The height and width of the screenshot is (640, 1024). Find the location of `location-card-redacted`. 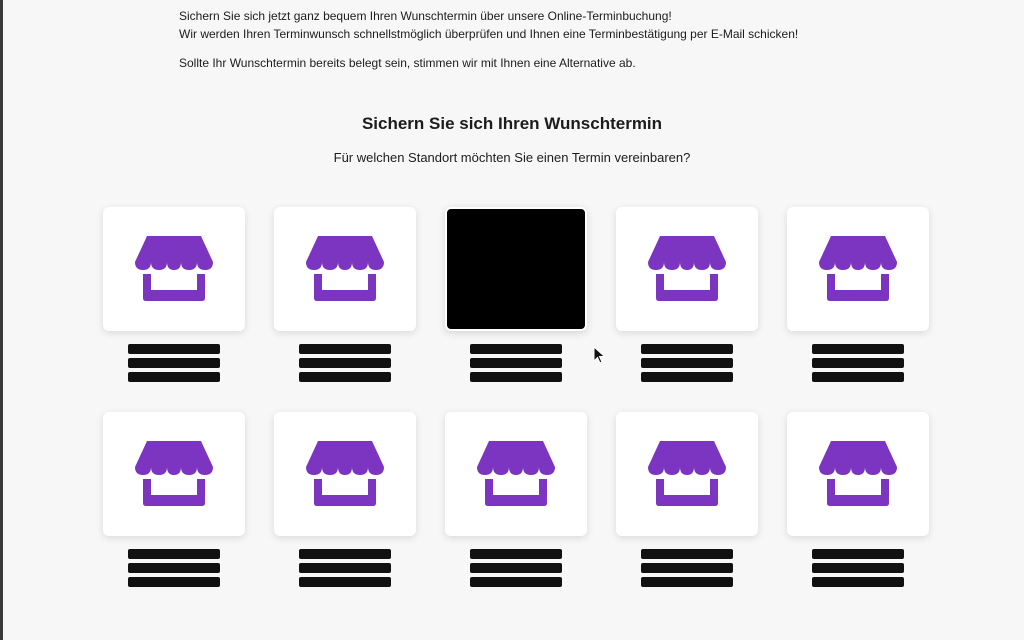

location-card-redacted is located at coordinates (516, 269).